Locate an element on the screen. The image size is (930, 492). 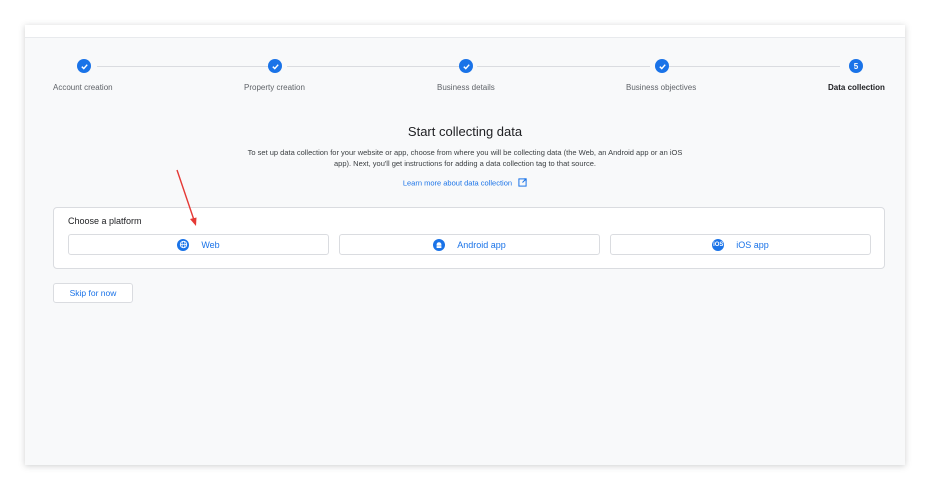
ios-platform-button: iOS iOS app is located at coordinates (740, 244).